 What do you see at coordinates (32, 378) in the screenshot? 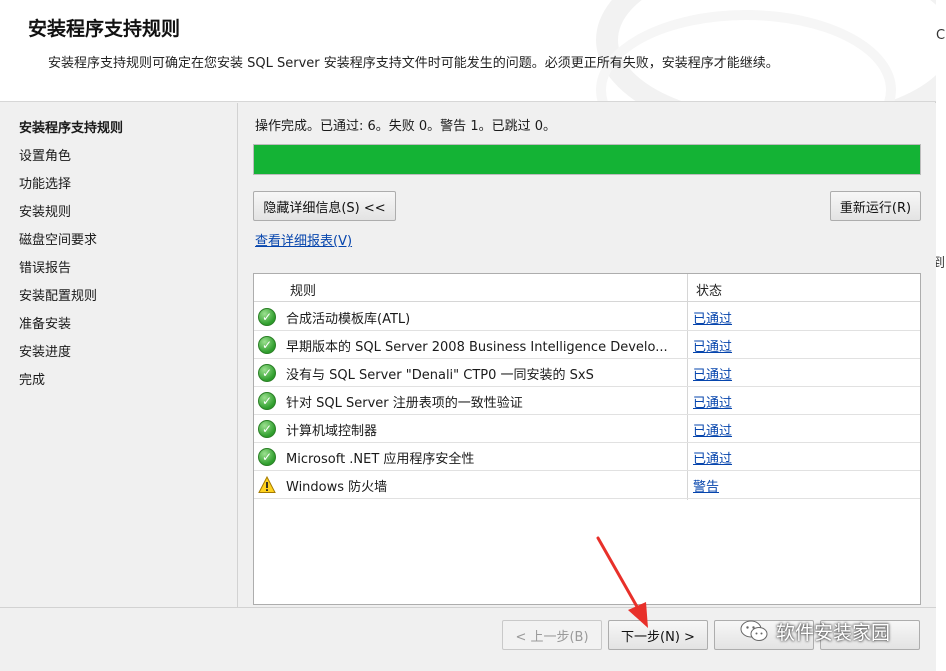
I see `sidebar-item-complete: 完成` at bounding box center [32, 378].